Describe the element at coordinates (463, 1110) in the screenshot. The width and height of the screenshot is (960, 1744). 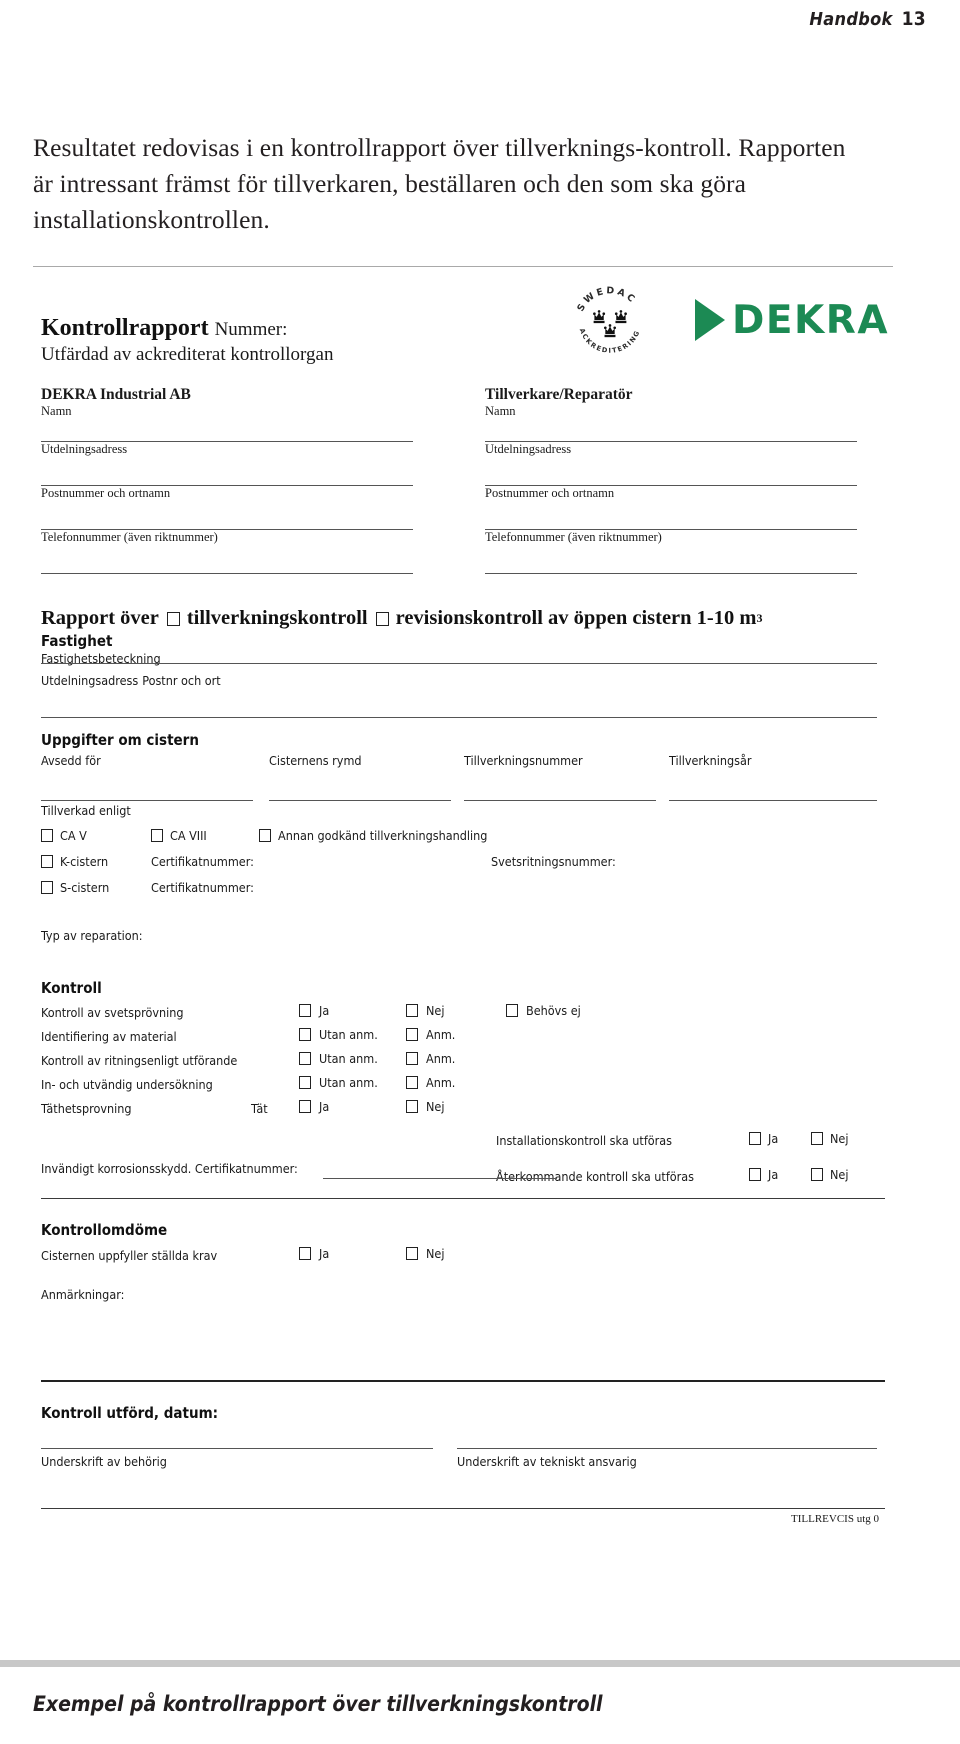
I see `kontroll-row-tathetsprovning: Täthetsprovning Tät Ja Nej` at that location.